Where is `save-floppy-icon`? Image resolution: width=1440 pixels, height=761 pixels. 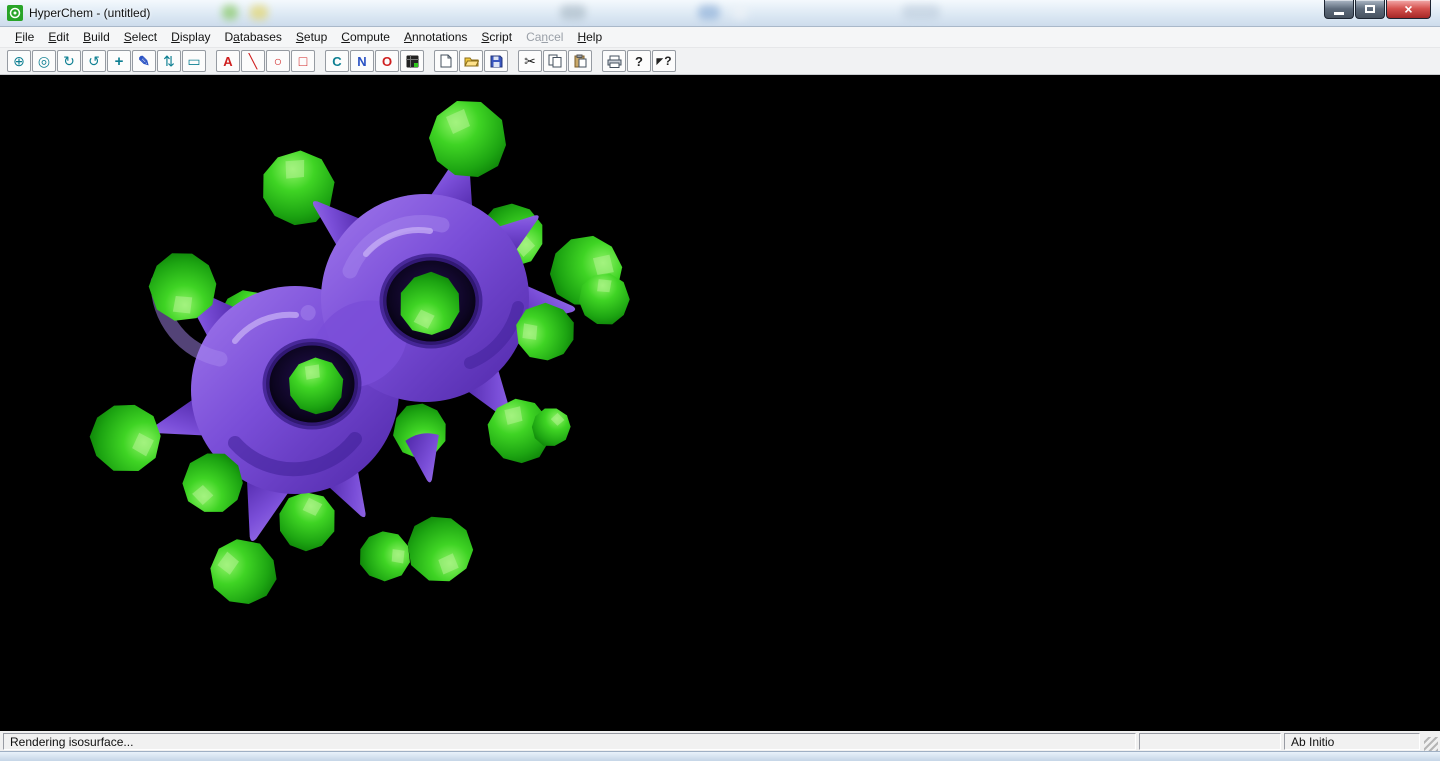 save-floppy-icon is located at coordinates (496, 61).